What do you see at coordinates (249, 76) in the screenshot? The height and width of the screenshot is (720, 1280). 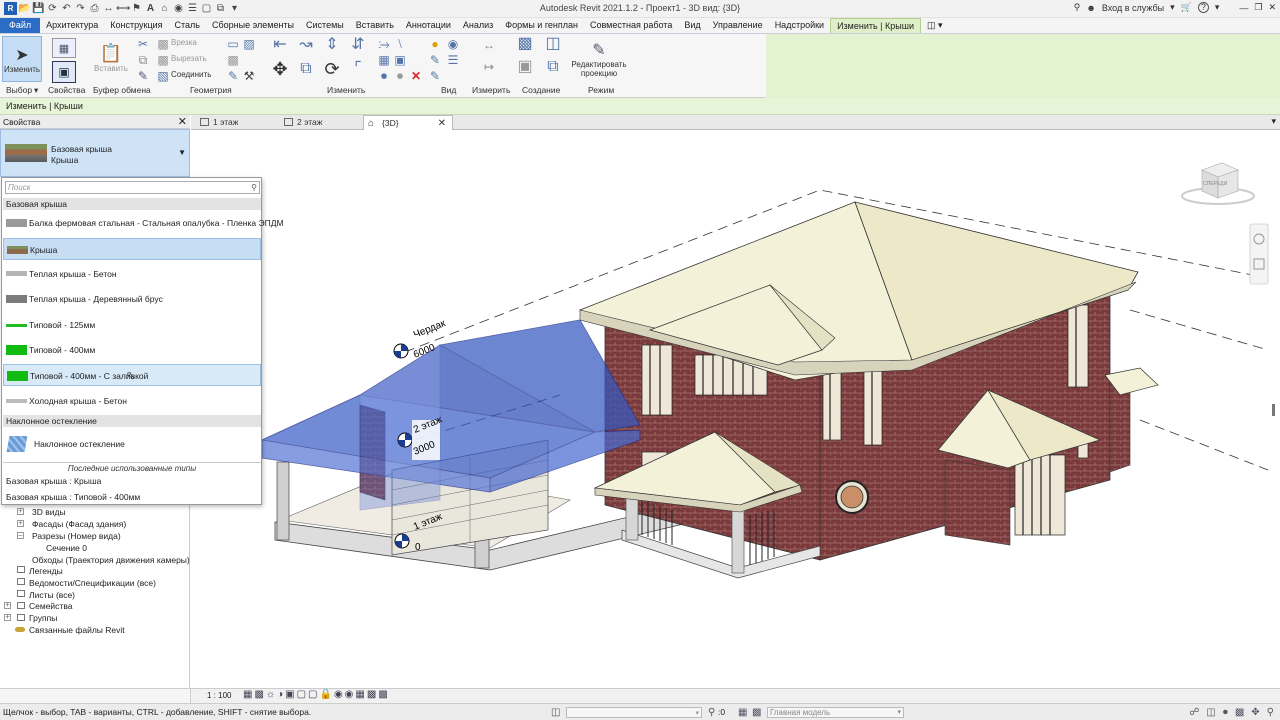 I see `demolish-icon: ⚒` at bounding box center [249, 76].